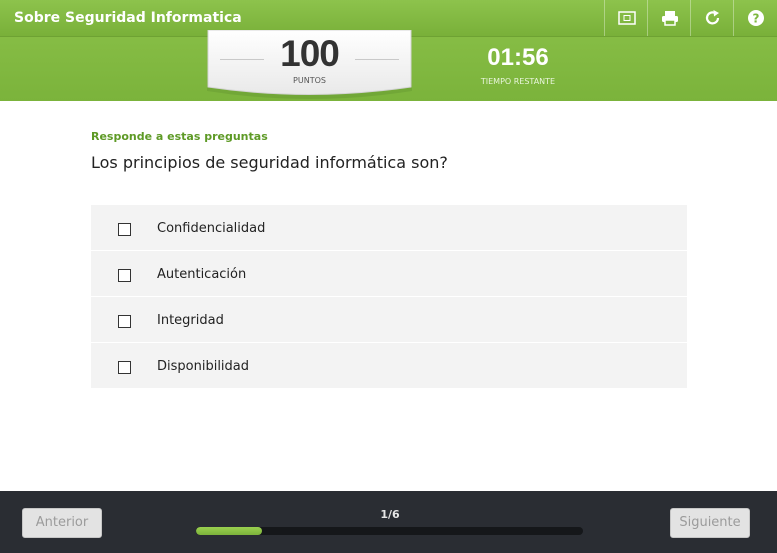  I want to click on footer-bar: Anterior 1/6 Siguiente, so click(388, 522).